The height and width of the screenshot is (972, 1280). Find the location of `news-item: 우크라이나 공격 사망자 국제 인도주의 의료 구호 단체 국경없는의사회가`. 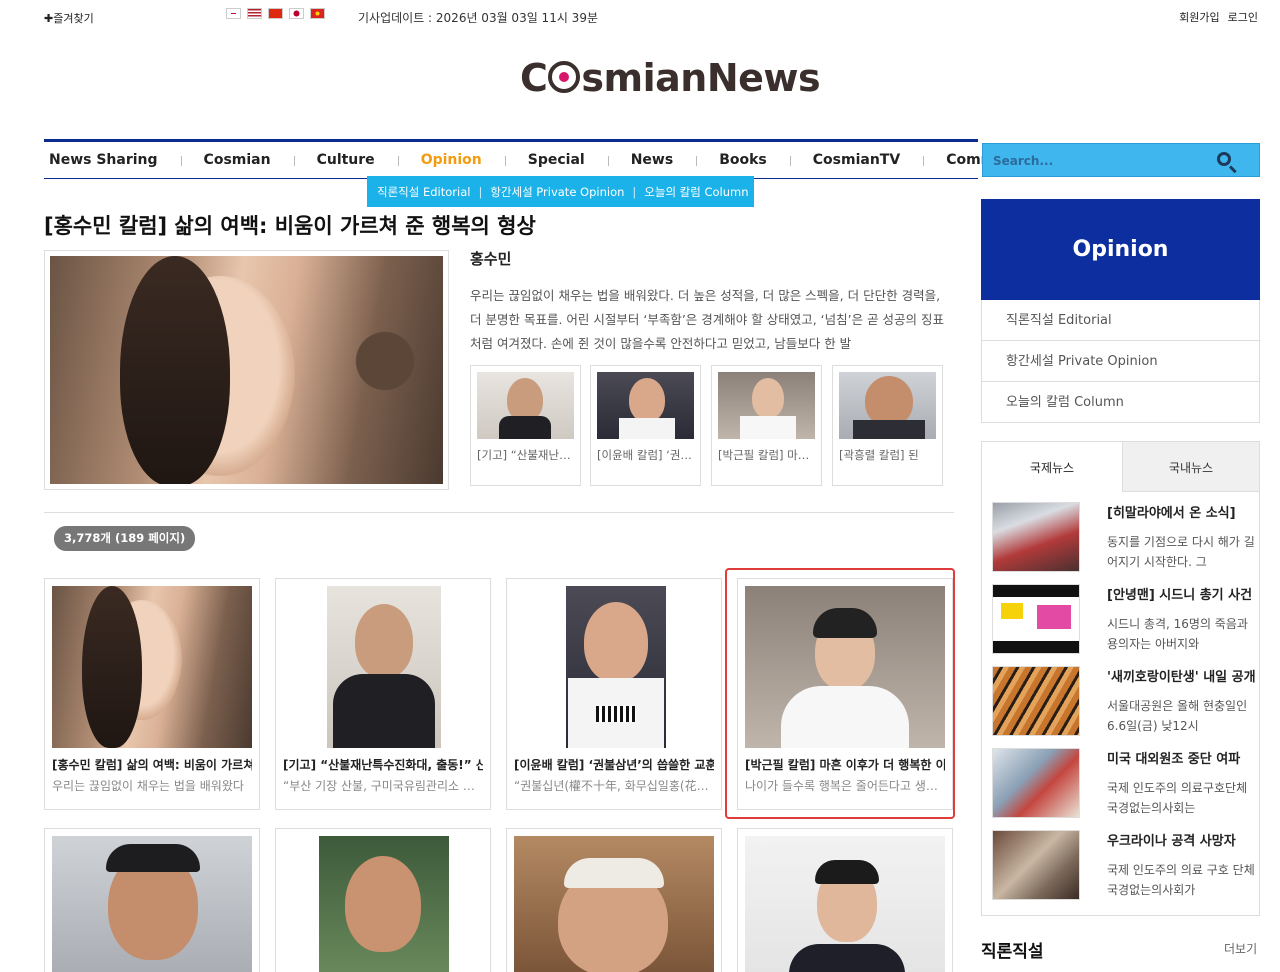

news-item: 우크라이나 공격 사망자 국제 인도주의 의료 구호 단체 국경없는의사회가 is located at coordinates (1123, 866).